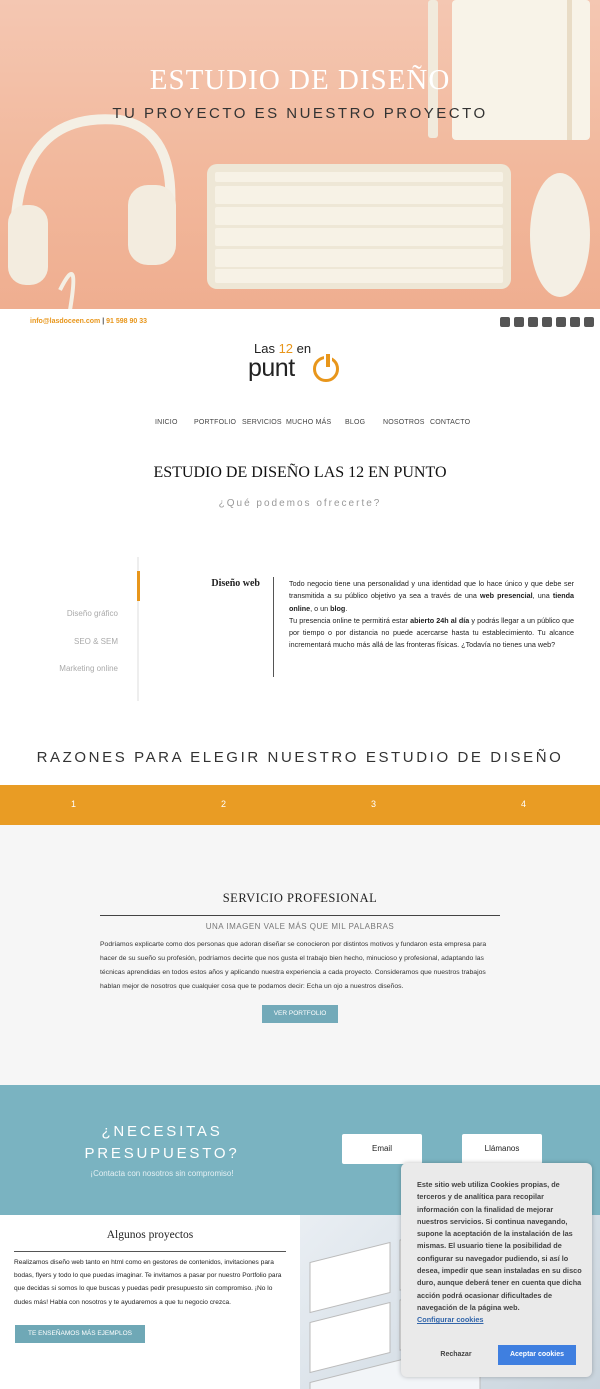  What do you see at coordinates (205, 583) in the screenshot?
I see `tab-diseno-web: Diseño web` at bounding box center [205, 583].